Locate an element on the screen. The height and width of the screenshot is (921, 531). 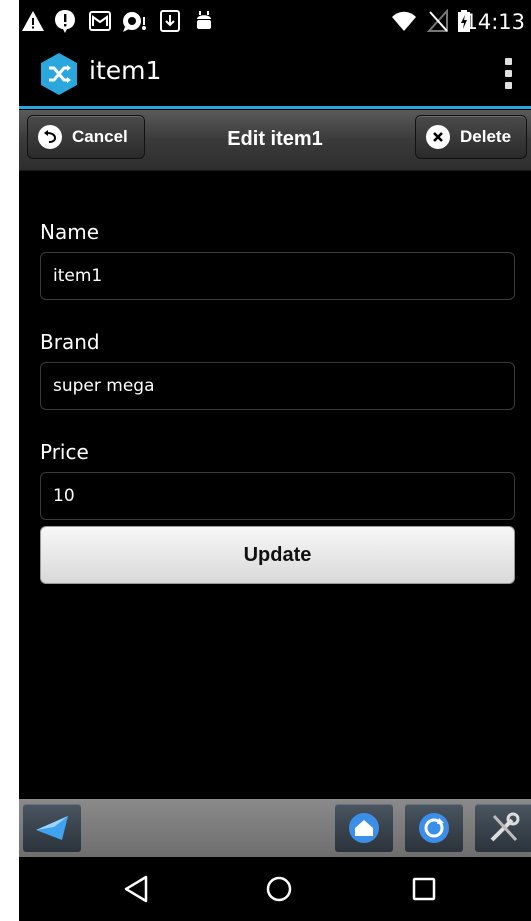
price-field: 10 is located at coordinates (277, 496).